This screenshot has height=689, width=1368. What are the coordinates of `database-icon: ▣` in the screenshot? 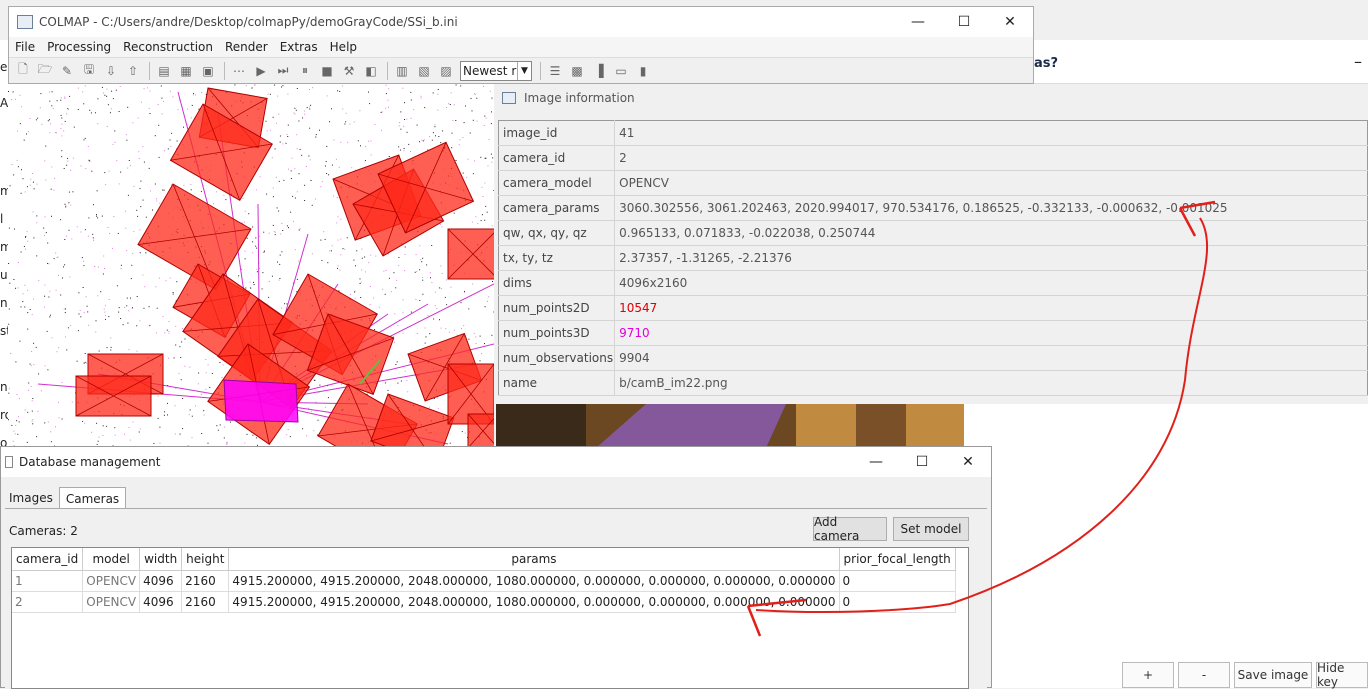 It's located at (208, 71).